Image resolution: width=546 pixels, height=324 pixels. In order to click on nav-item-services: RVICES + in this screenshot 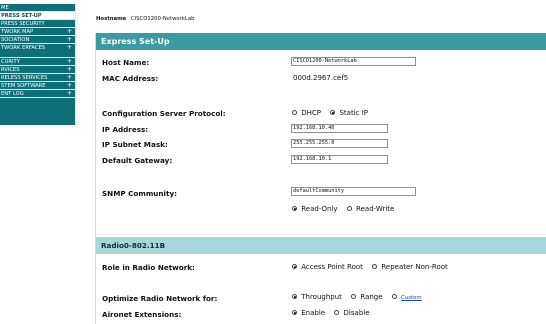, I will do `click(37, 70)`.